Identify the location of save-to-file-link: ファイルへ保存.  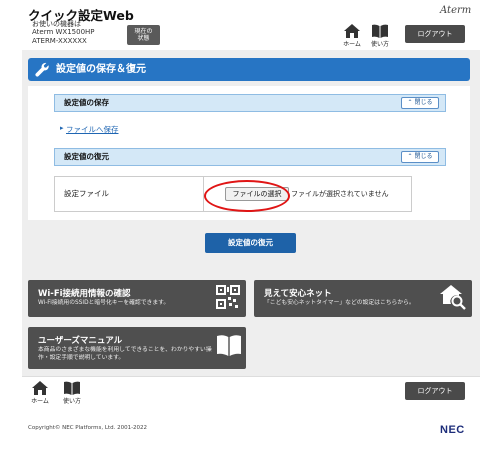
(92, 129).